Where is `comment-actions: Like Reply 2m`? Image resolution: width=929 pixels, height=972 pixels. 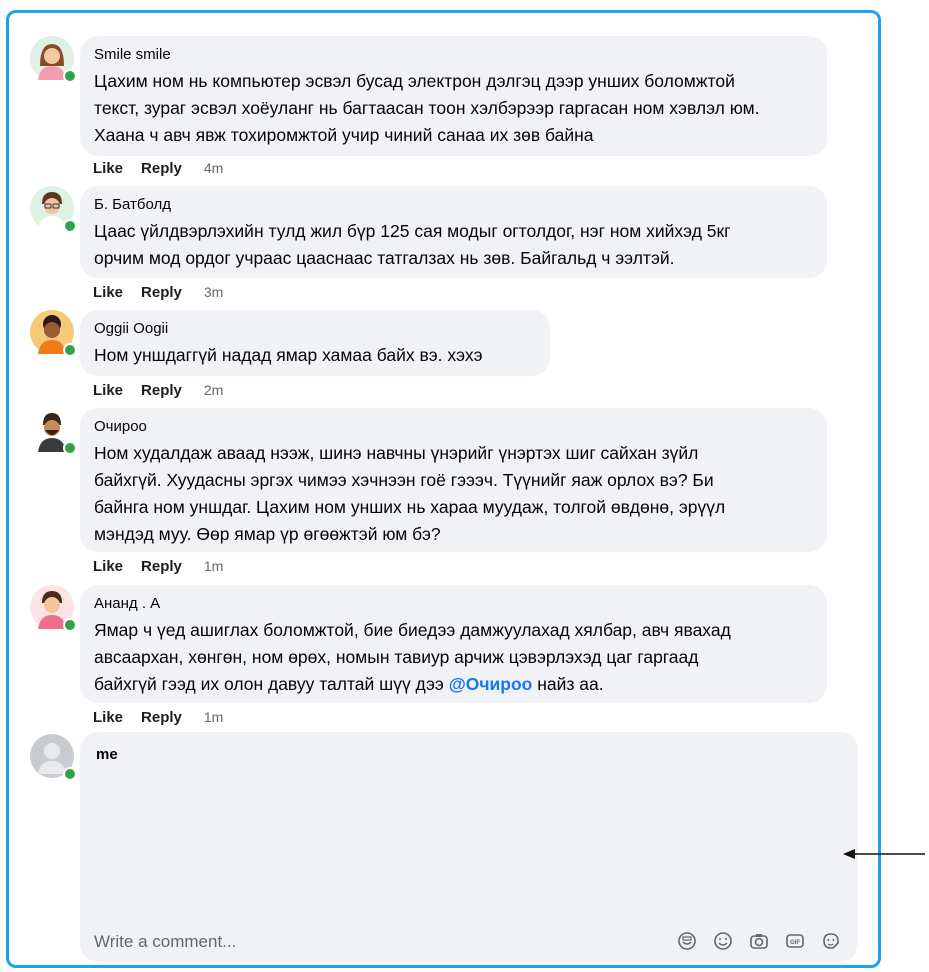 comment-actions: Like Reply 2m is located at coordinates (158, 390).